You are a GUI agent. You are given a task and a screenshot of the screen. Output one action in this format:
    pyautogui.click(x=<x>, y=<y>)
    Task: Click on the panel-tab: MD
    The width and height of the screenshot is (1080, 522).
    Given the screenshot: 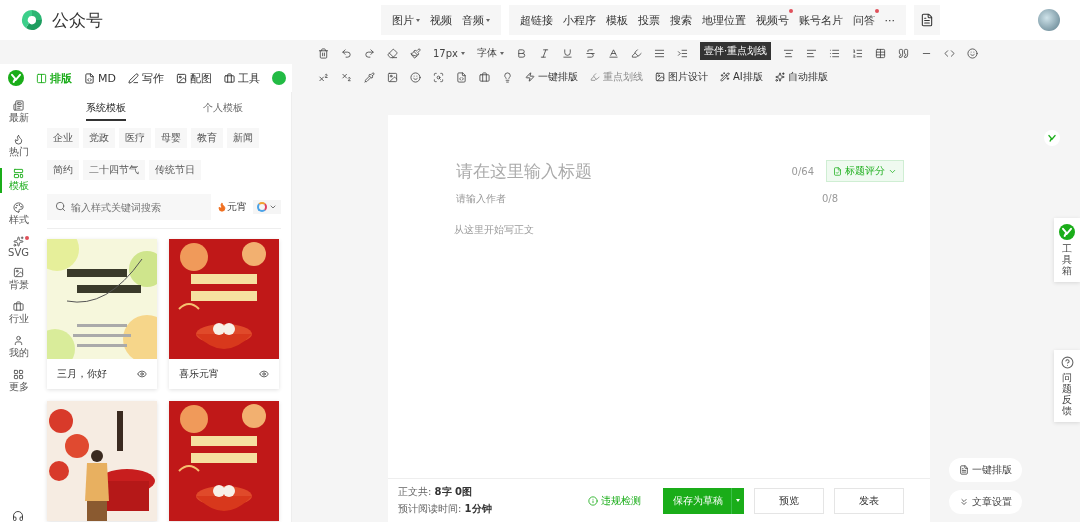 What is the action you would take?
    pyautogui.click(x=100, y=78)
    